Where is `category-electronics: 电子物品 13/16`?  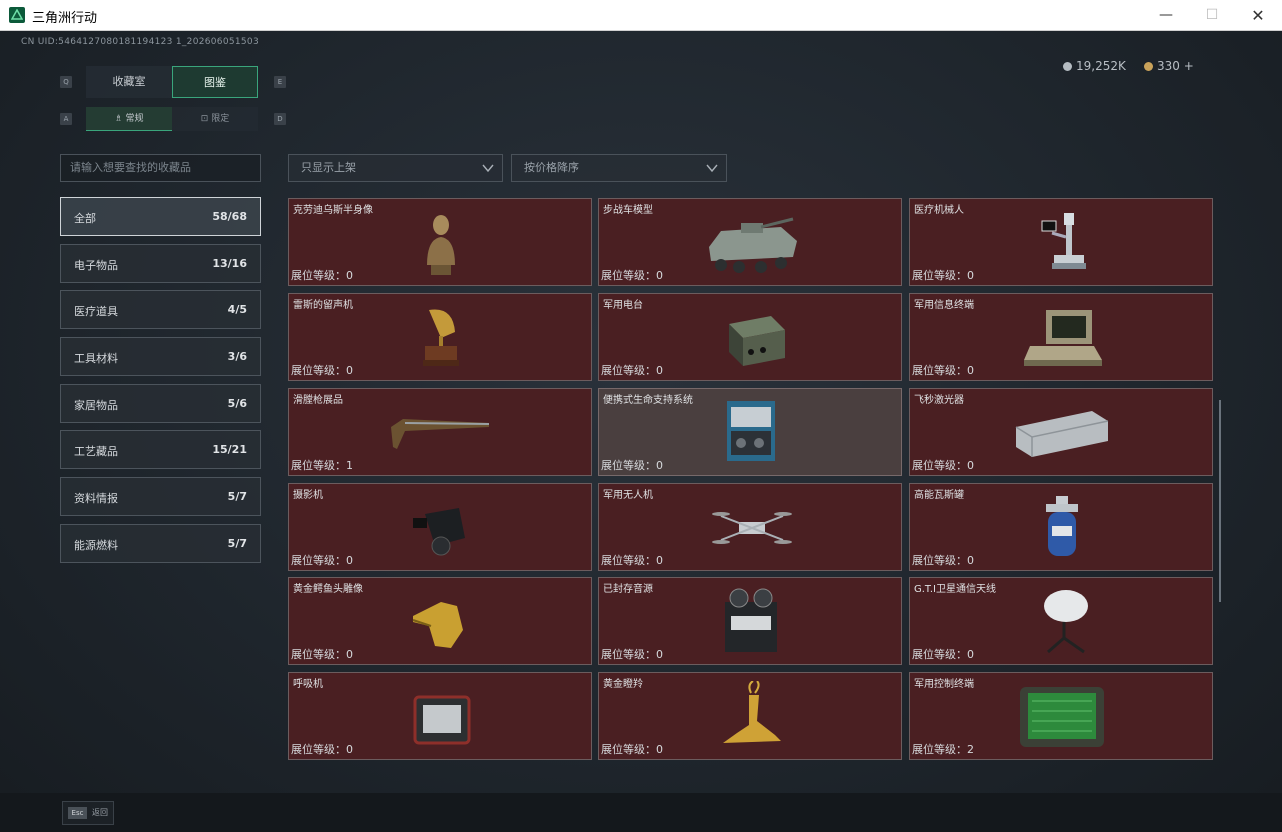
category-electronics: 电子物品 13/16 is located at coordinates (160, 263).